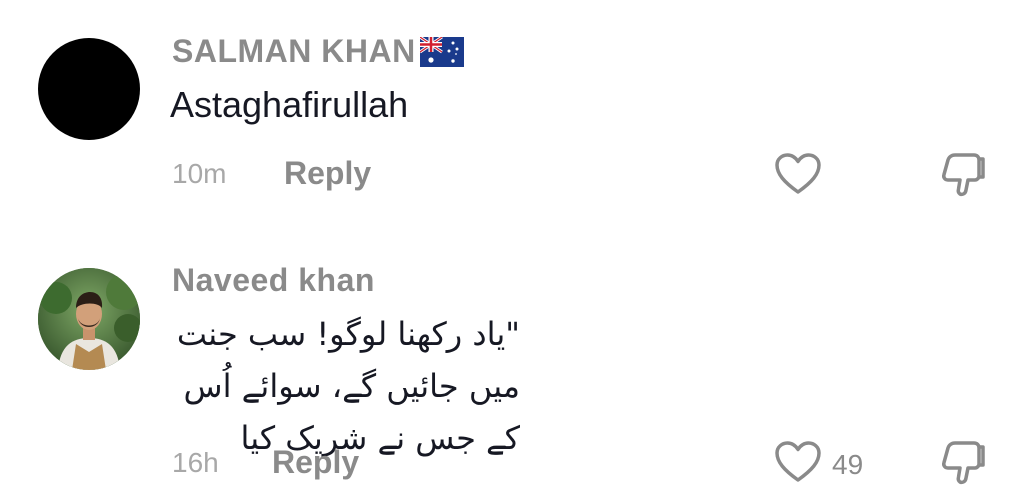 This screenshot has width=1024, height=497. I want to click on like-button, so click(803, 176).